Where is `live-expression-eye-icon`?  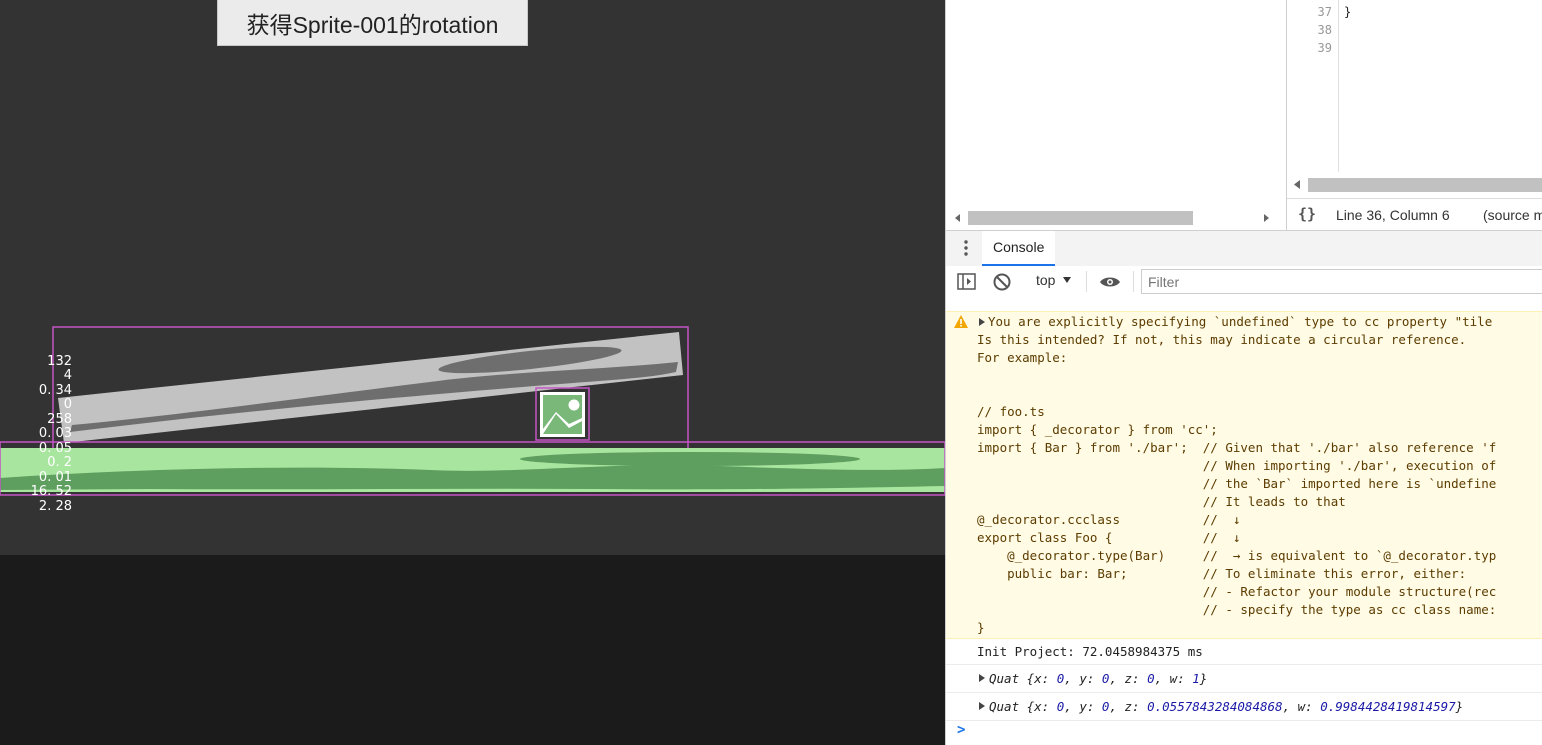
live-expression-eye-icon is located at coordinates (1110, 282).